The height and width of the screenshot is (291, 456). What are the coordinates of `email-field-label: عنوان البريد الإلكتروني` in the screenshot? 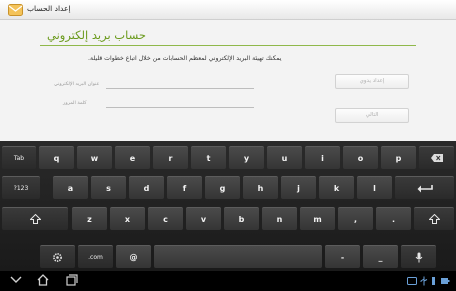 It's located at (77, 84).